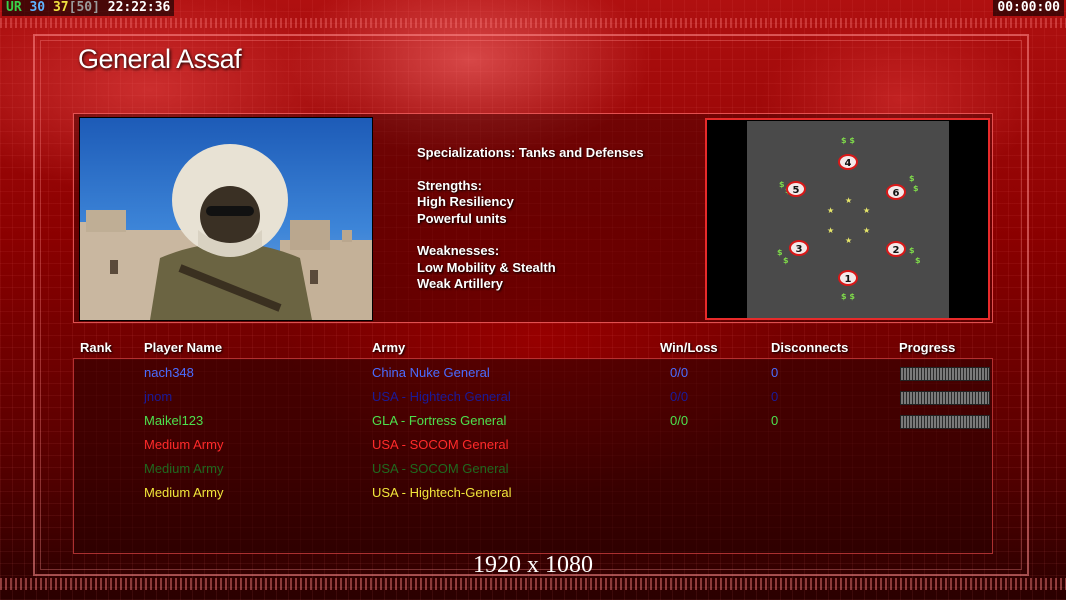 The height and width of the screenshot is (600, 1066). I want to click on header-progress: Progress, so click(927, 347).